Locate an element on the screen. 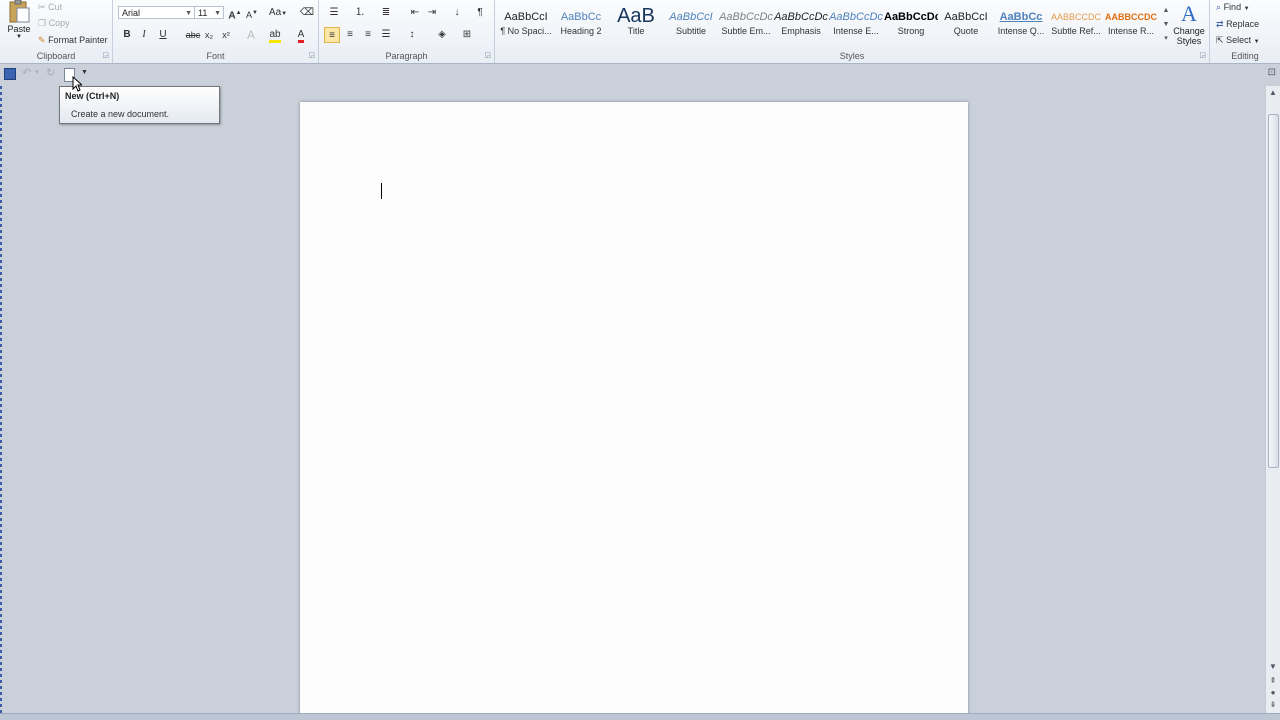 This screenshot has height=720, width=1280. replace-icon: ⇄ is located at coordinates (1220, 24).